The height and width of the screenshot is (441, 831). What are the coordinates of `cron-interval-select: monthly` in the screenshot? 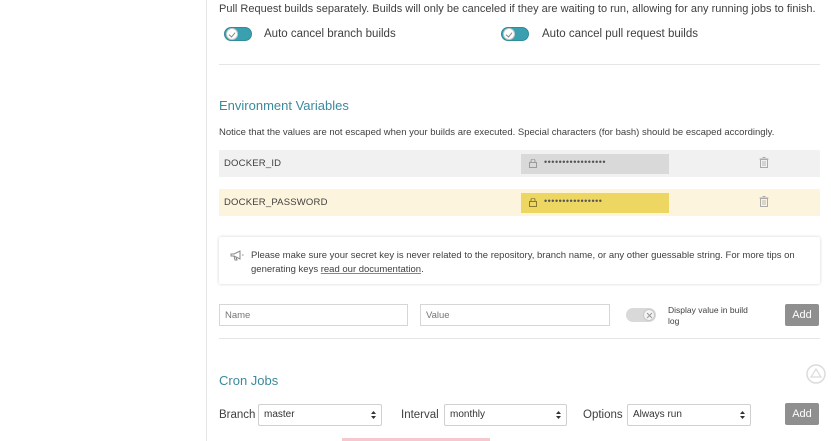 It's located at (505, 415).